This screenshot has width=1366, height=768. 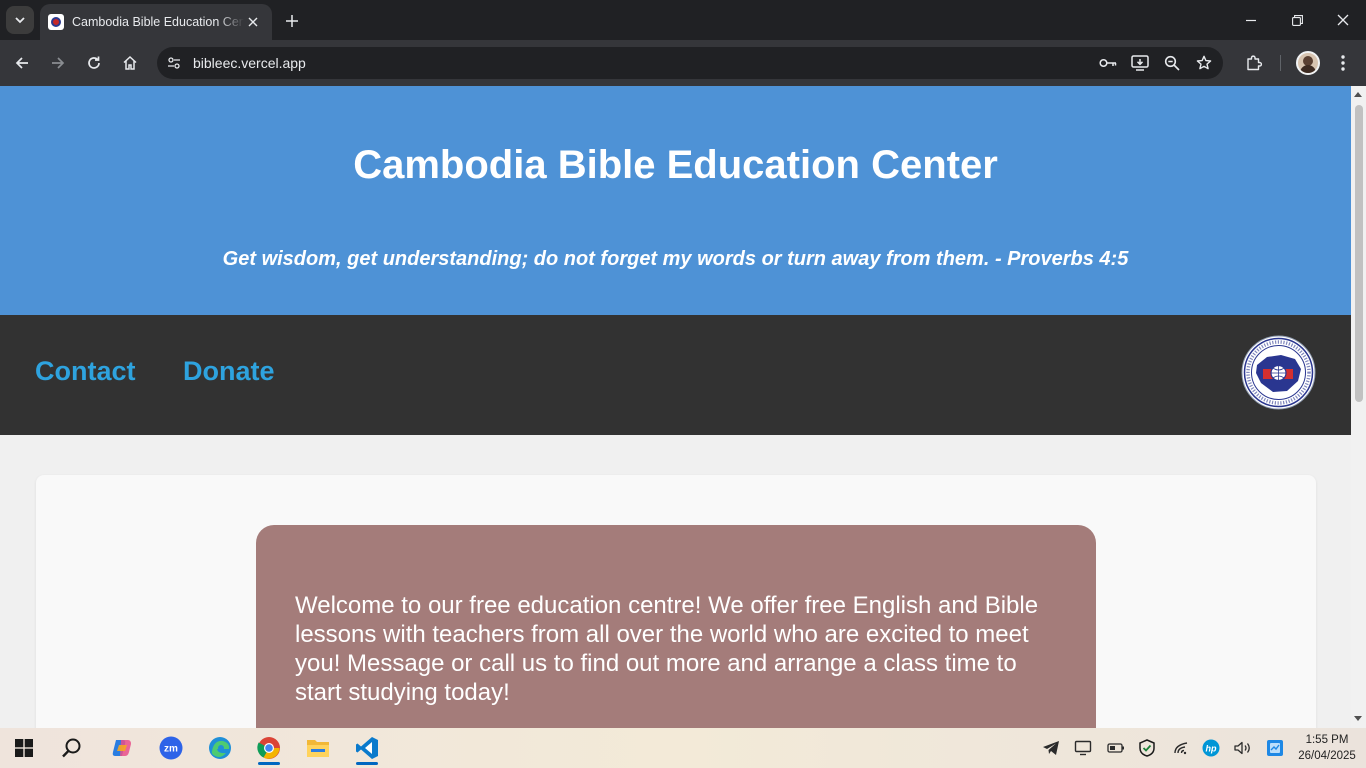 I want to click on zoom-app-icon: zm, so click(x=171, y=748).